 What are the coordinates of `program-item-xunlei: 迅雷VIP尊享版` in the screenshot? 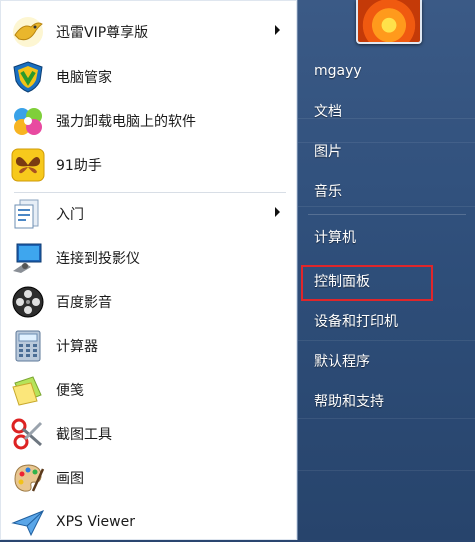 It's located at (147, 32).